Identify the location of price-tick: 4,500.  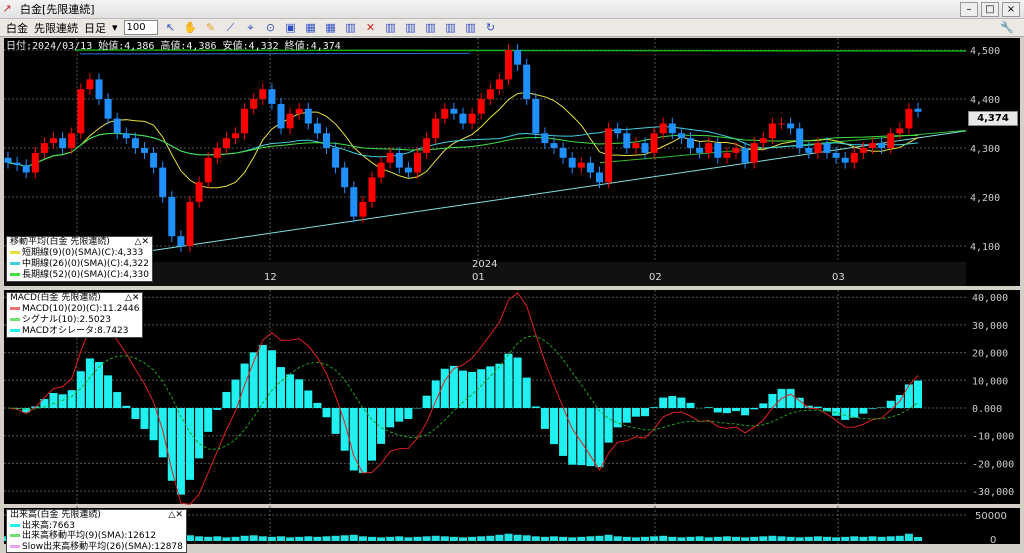
(985, 51).